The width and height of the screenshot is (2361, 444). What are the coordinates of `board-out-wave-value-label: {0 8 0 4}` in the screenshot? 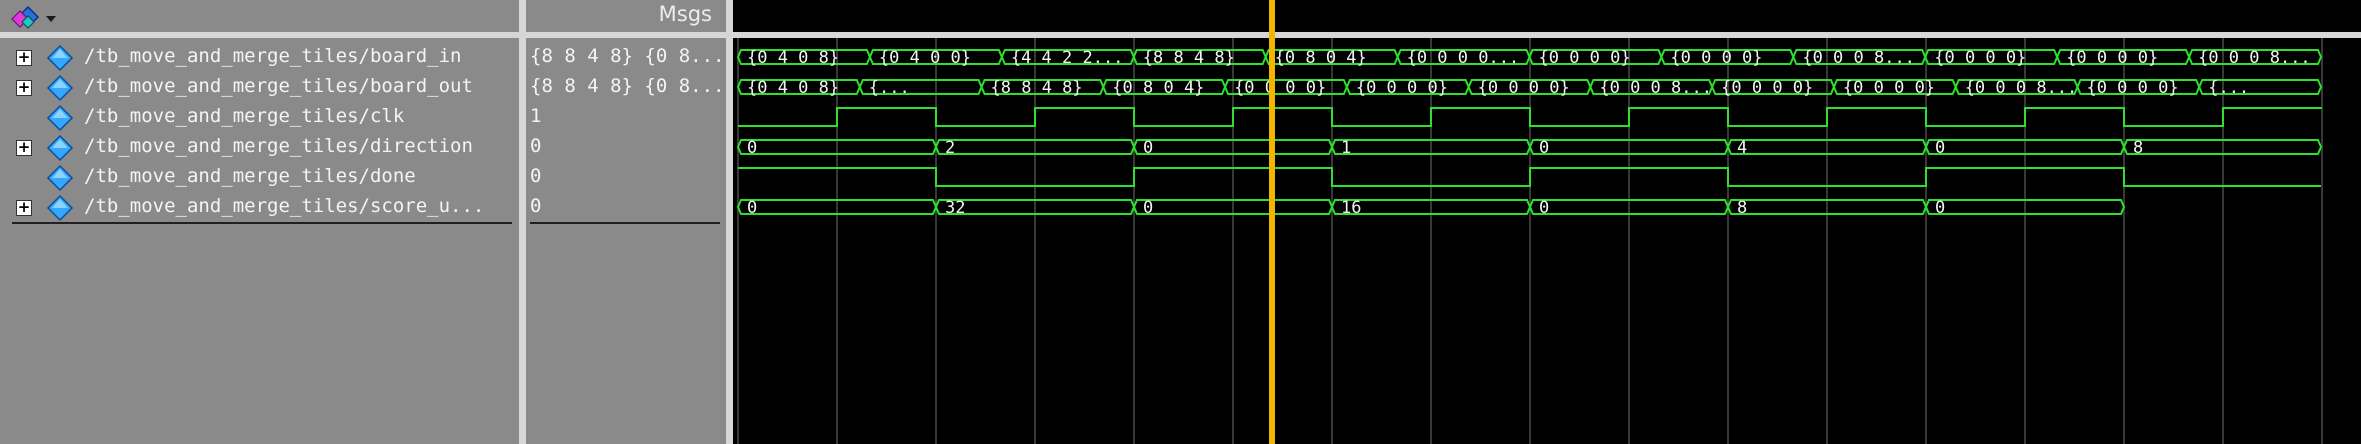 It's located at (1158, 88).